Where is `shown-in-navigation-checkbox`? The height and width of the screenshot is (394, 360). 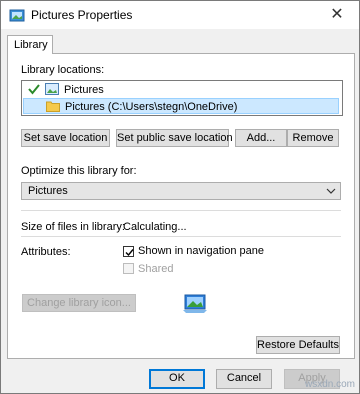 shown-in-navigation-checkbox is located at coordinates (128, 251).